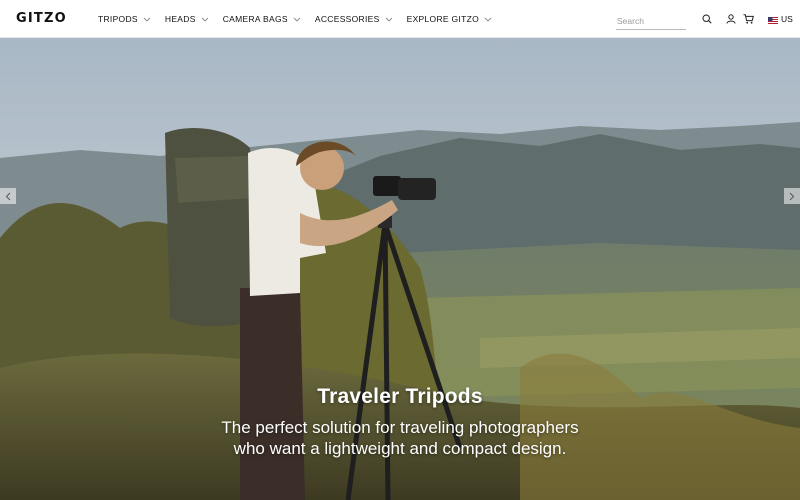 This screenshot has height=500, width=800. Describe the element at coordinates (347, 19) in the screenshot. I see `nav-item-label: ACCESSORIES` at that location.